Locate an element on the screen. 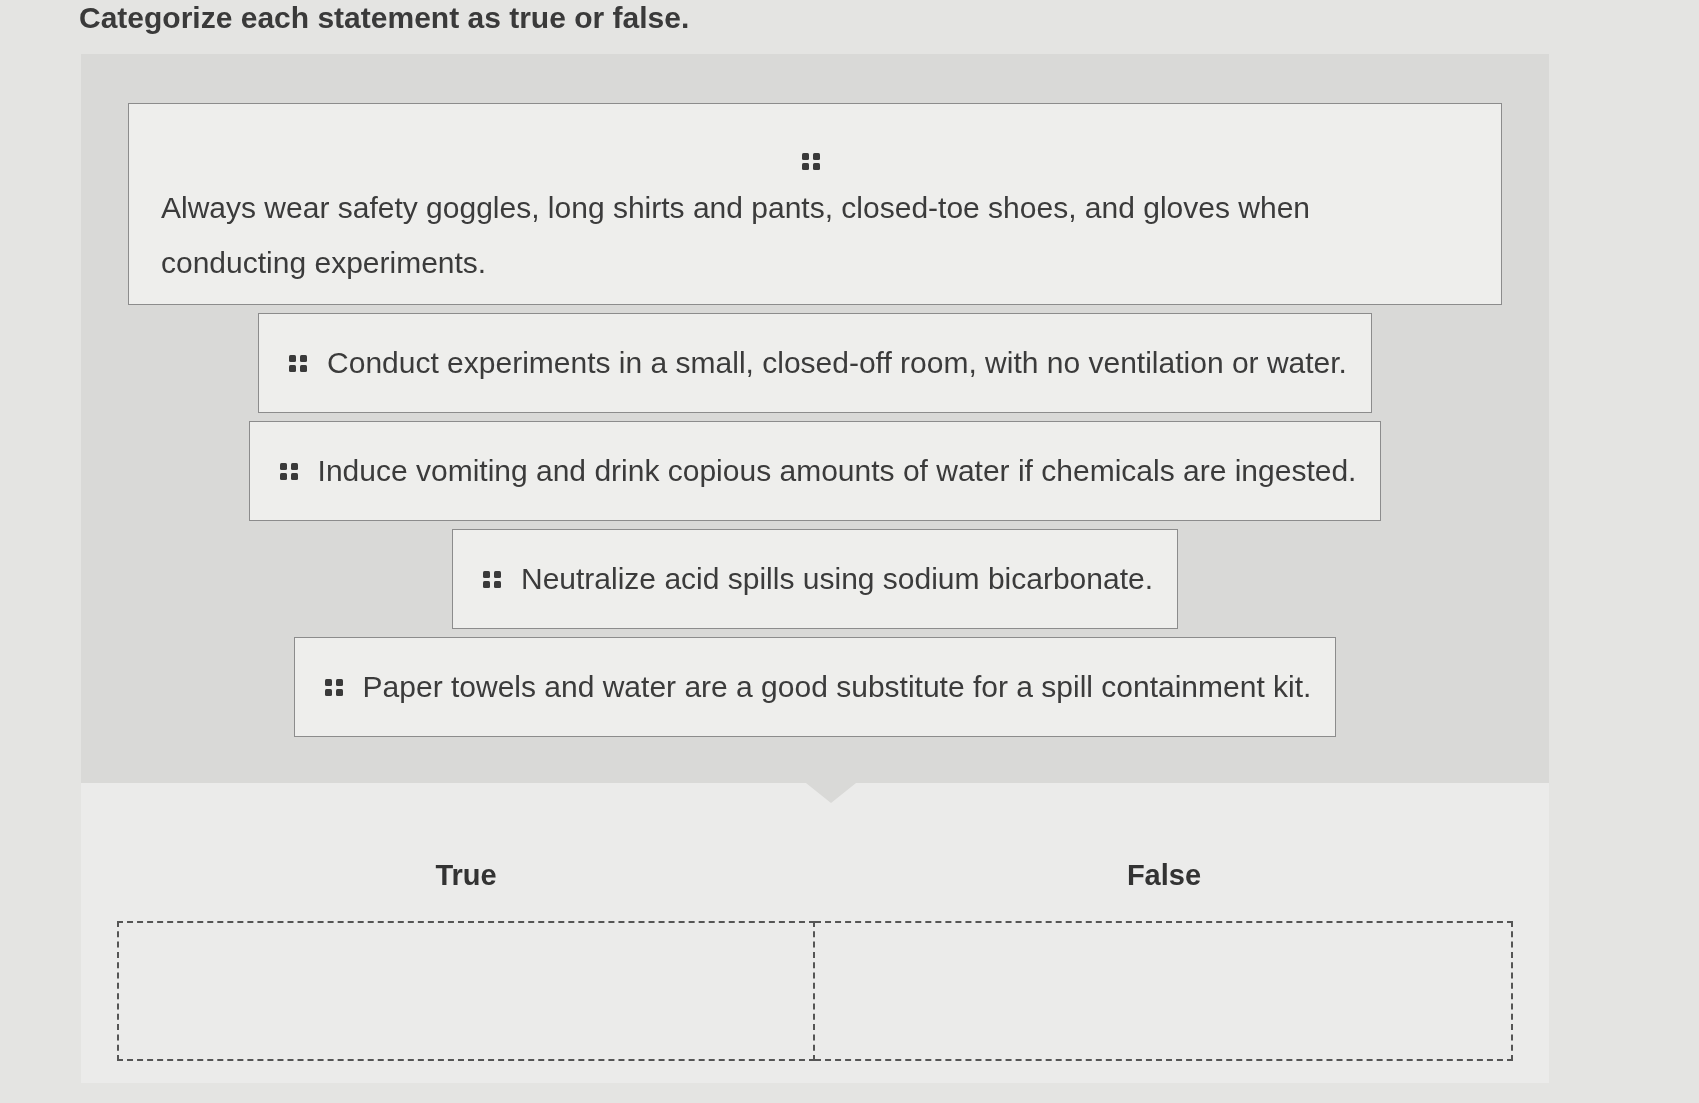 The width and height of the screenshot is (1699, 1103). statement-text: Always wear safety goggles, long shirts and pants, closed-toe shoes, and gloves when conducting experiments. is located at coordinates (736, 235).